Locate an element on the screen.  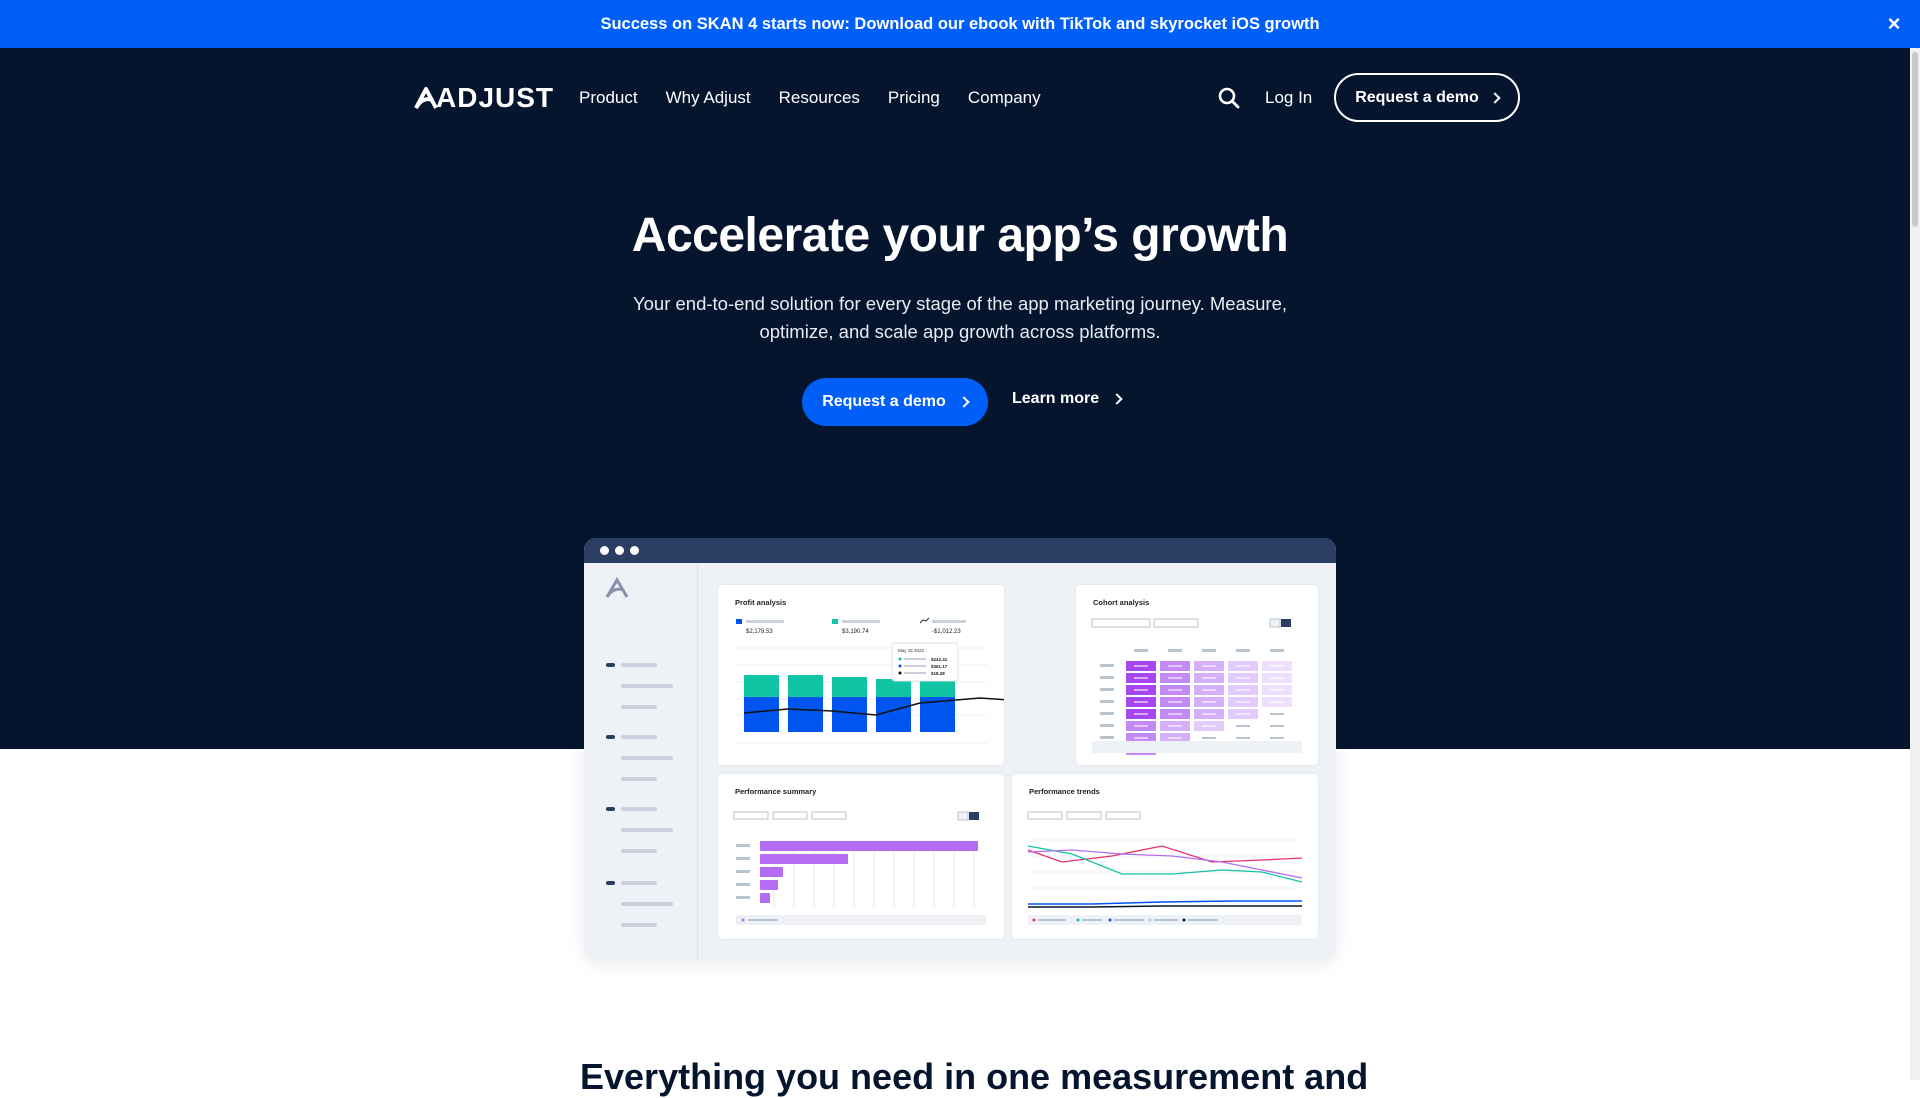
nav-why-adjust: Why Adjust is located at coordinates (708, 98).